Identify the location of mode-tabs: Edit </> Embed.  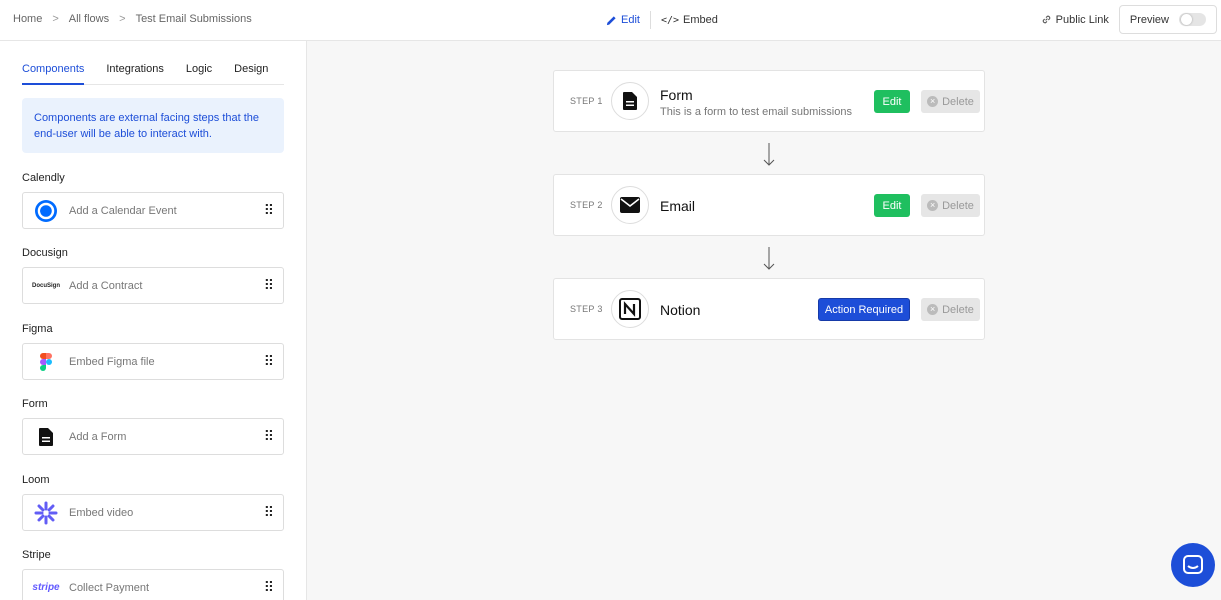
(662, 20).